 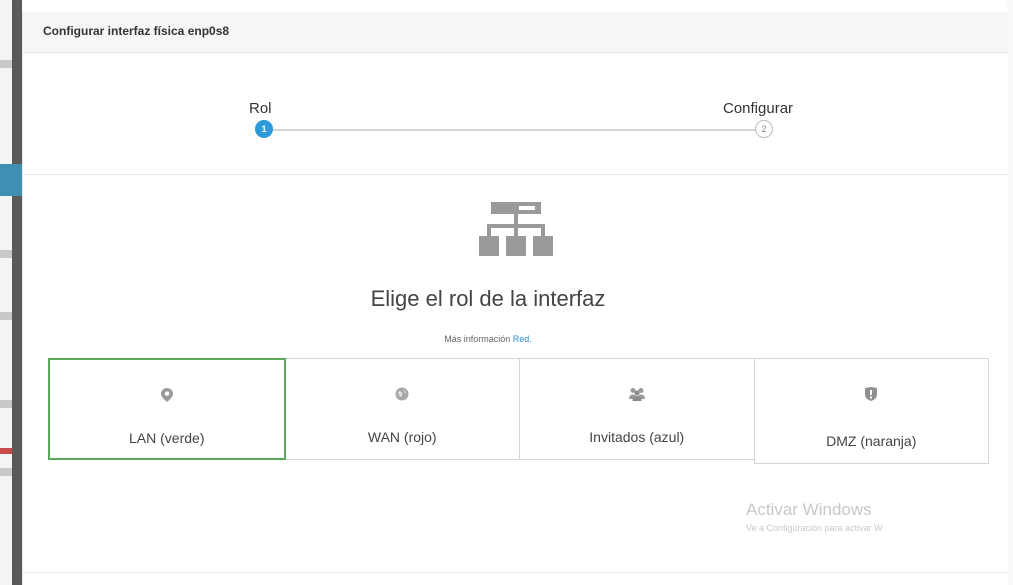 What do you see at coordinates (871, 411) in the screenshot?
I see `role-option-dmz: DMZ (naranja)` at bounding box center [871, 411].